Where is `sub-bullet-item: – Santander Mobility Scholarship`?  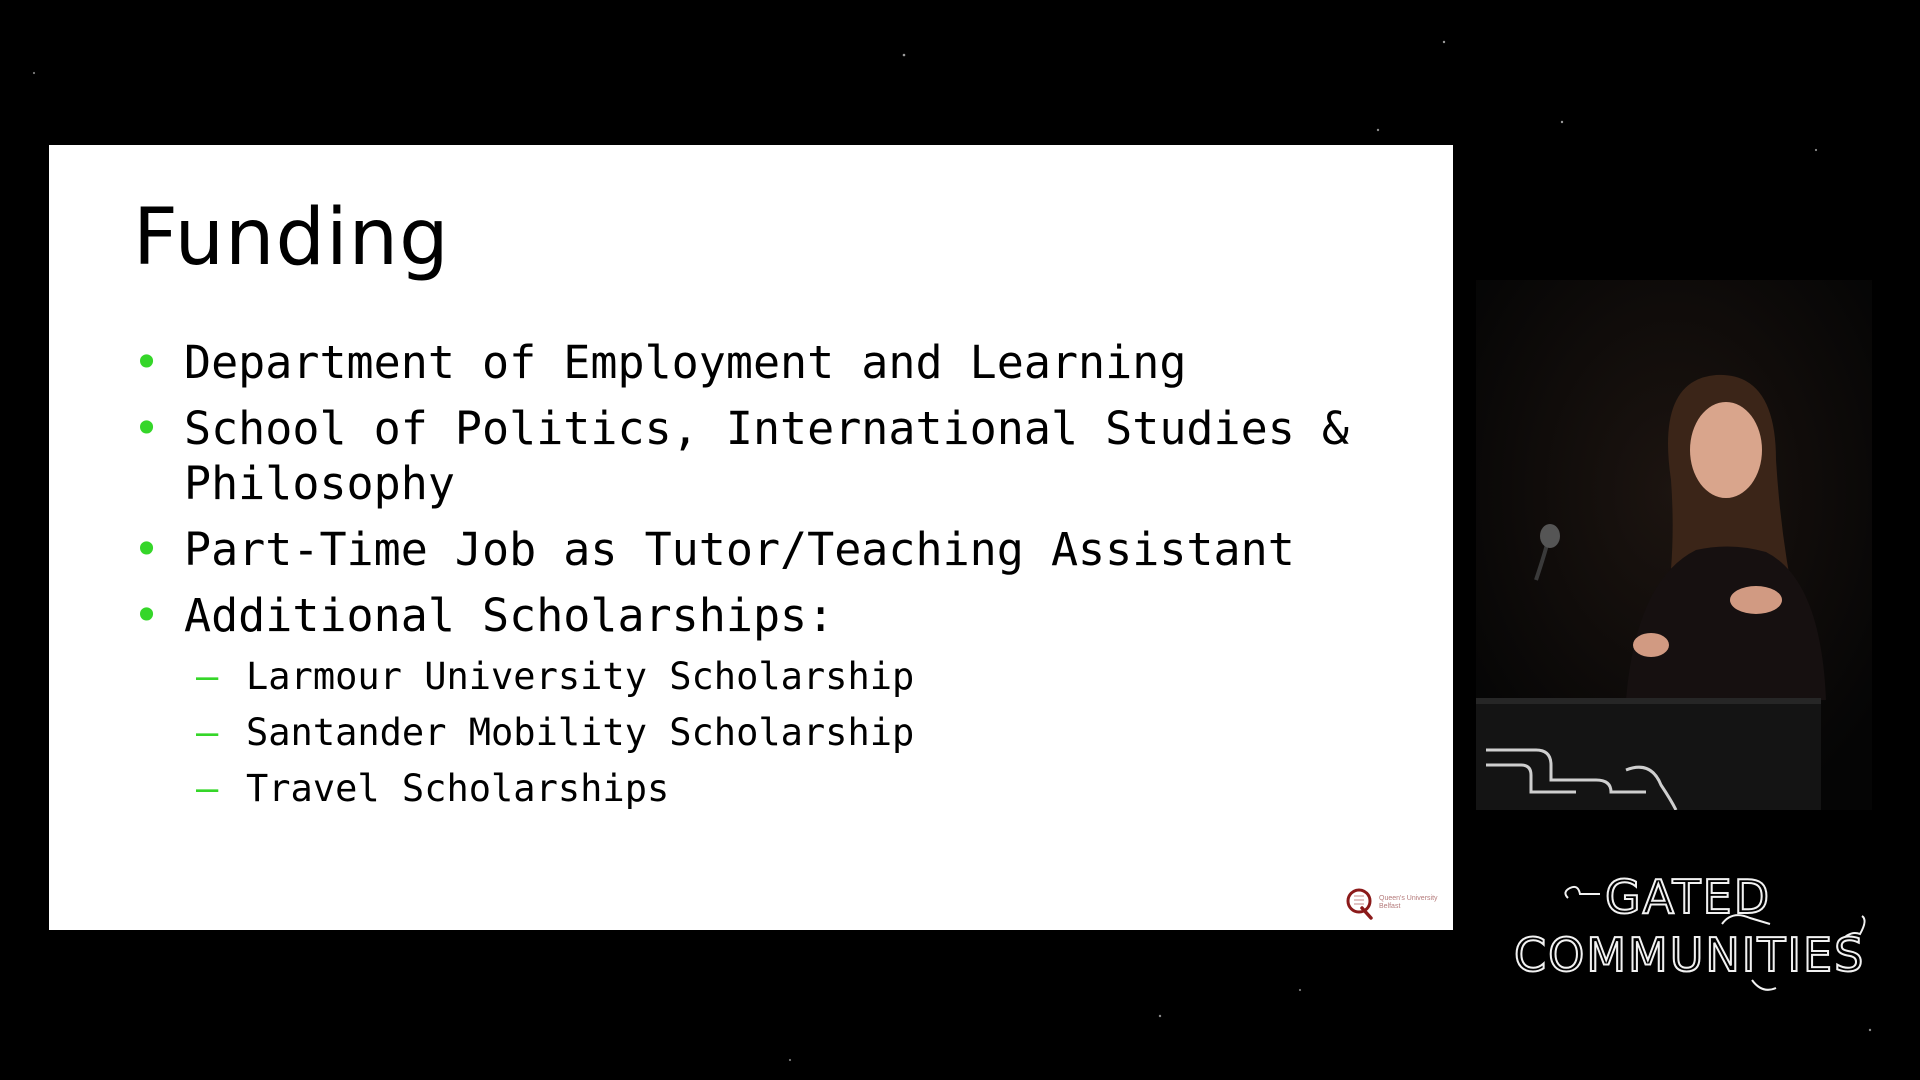
sub-bullet-item: – Santander Mobility Scholarship is located at coordinates (804, 733).